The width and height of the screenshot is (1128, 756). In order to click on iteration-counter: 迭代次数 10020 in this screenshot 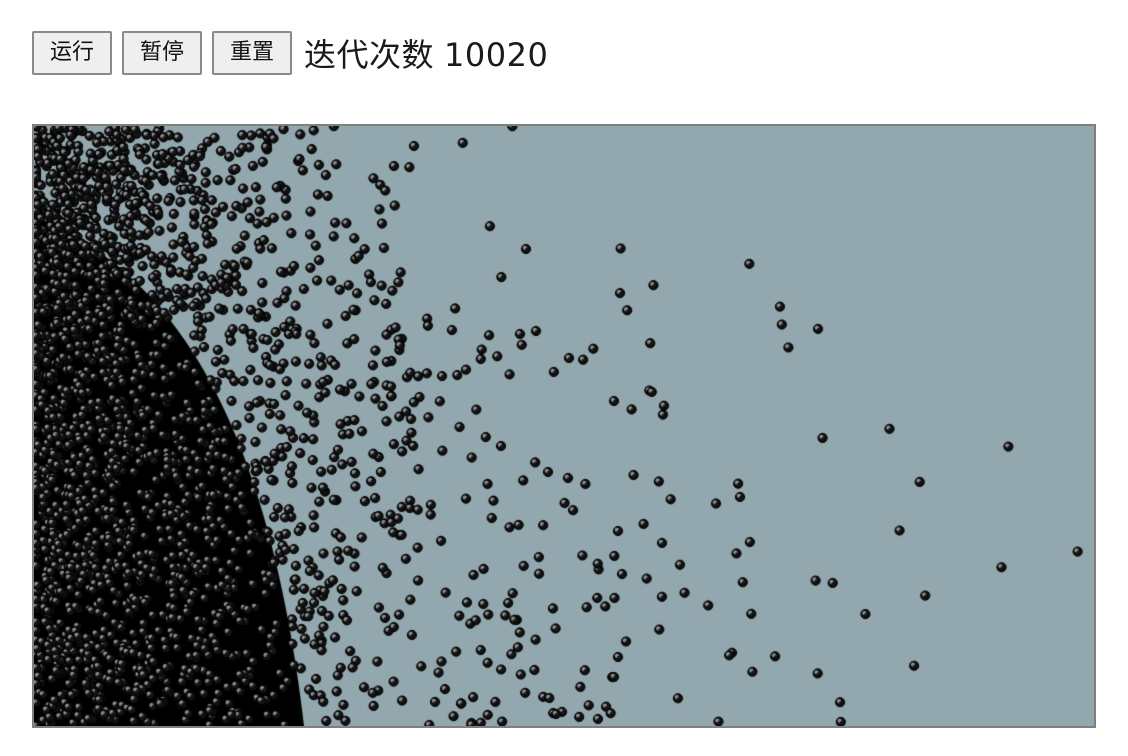, I will do `click(426, 53)`.